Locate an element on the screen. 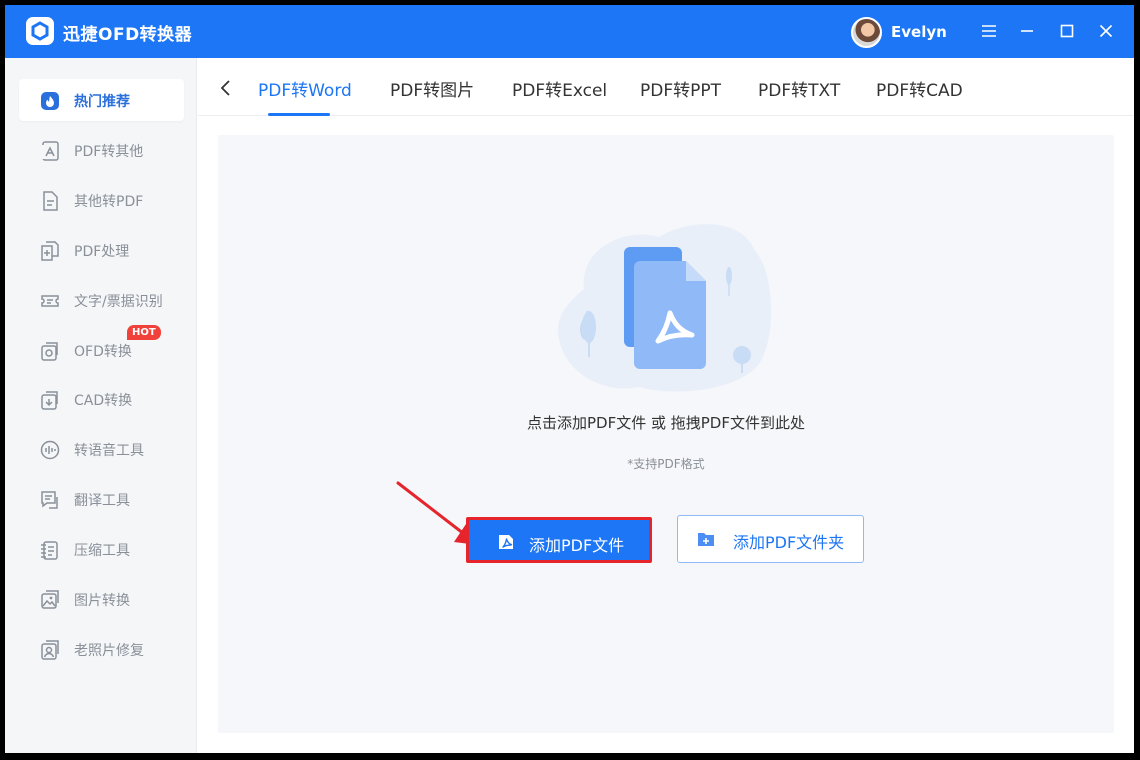  sidebar-item-label: 压缩工具 is located at coordinates (102, 551).